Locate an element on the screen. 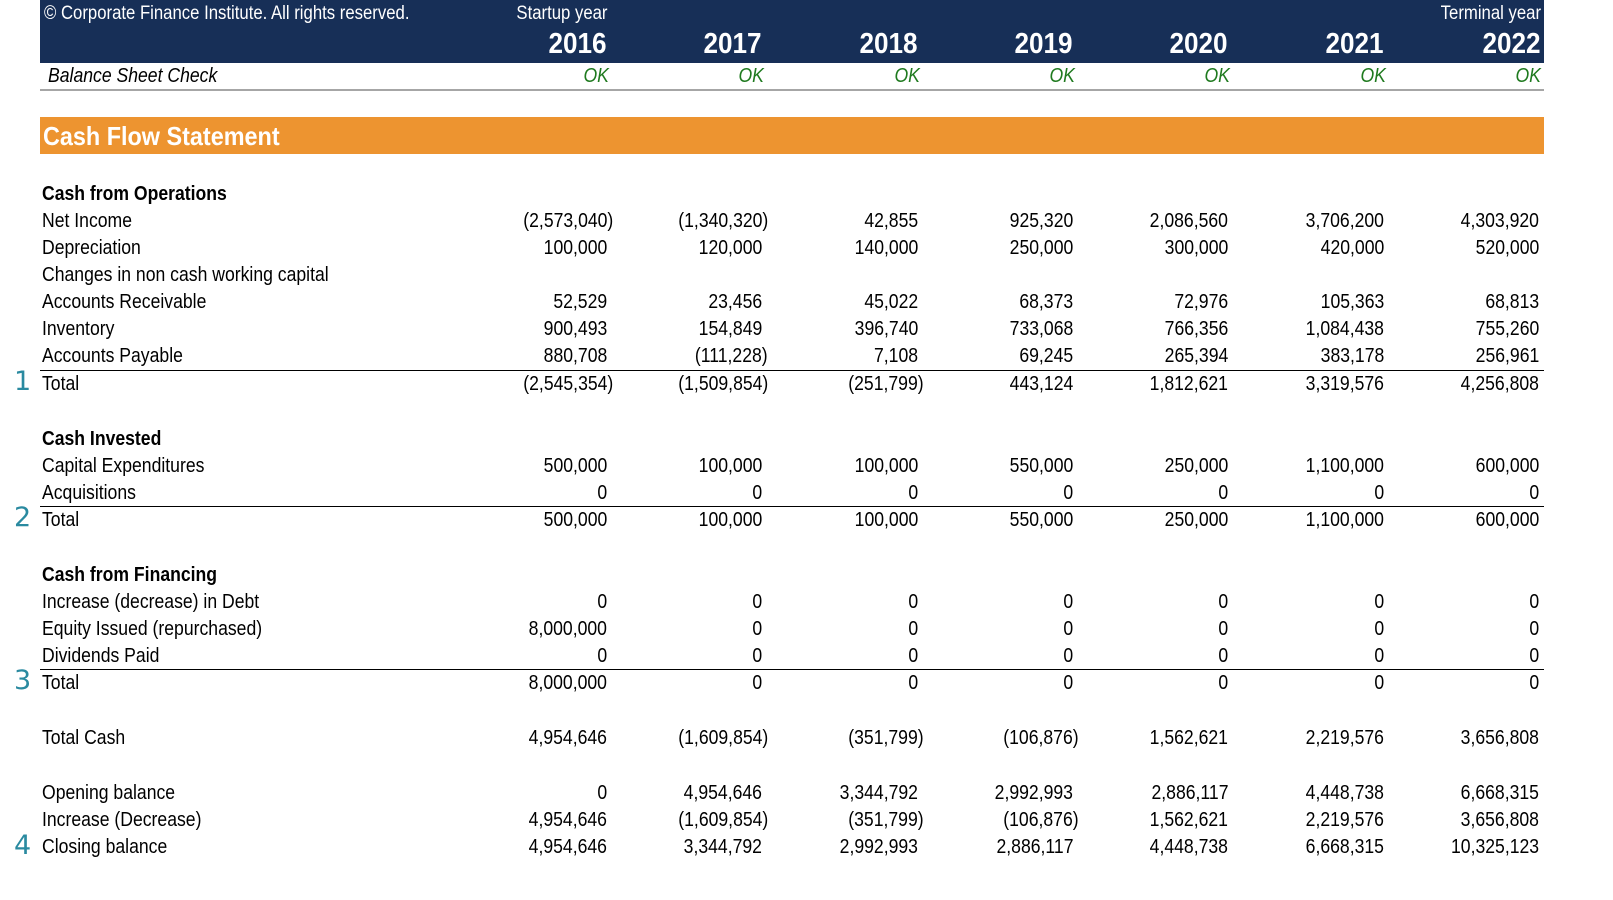 Image resolution: width=1613 pixels, height=900 pixels. year-label: 2020 is located at coordinates (1198, 44).